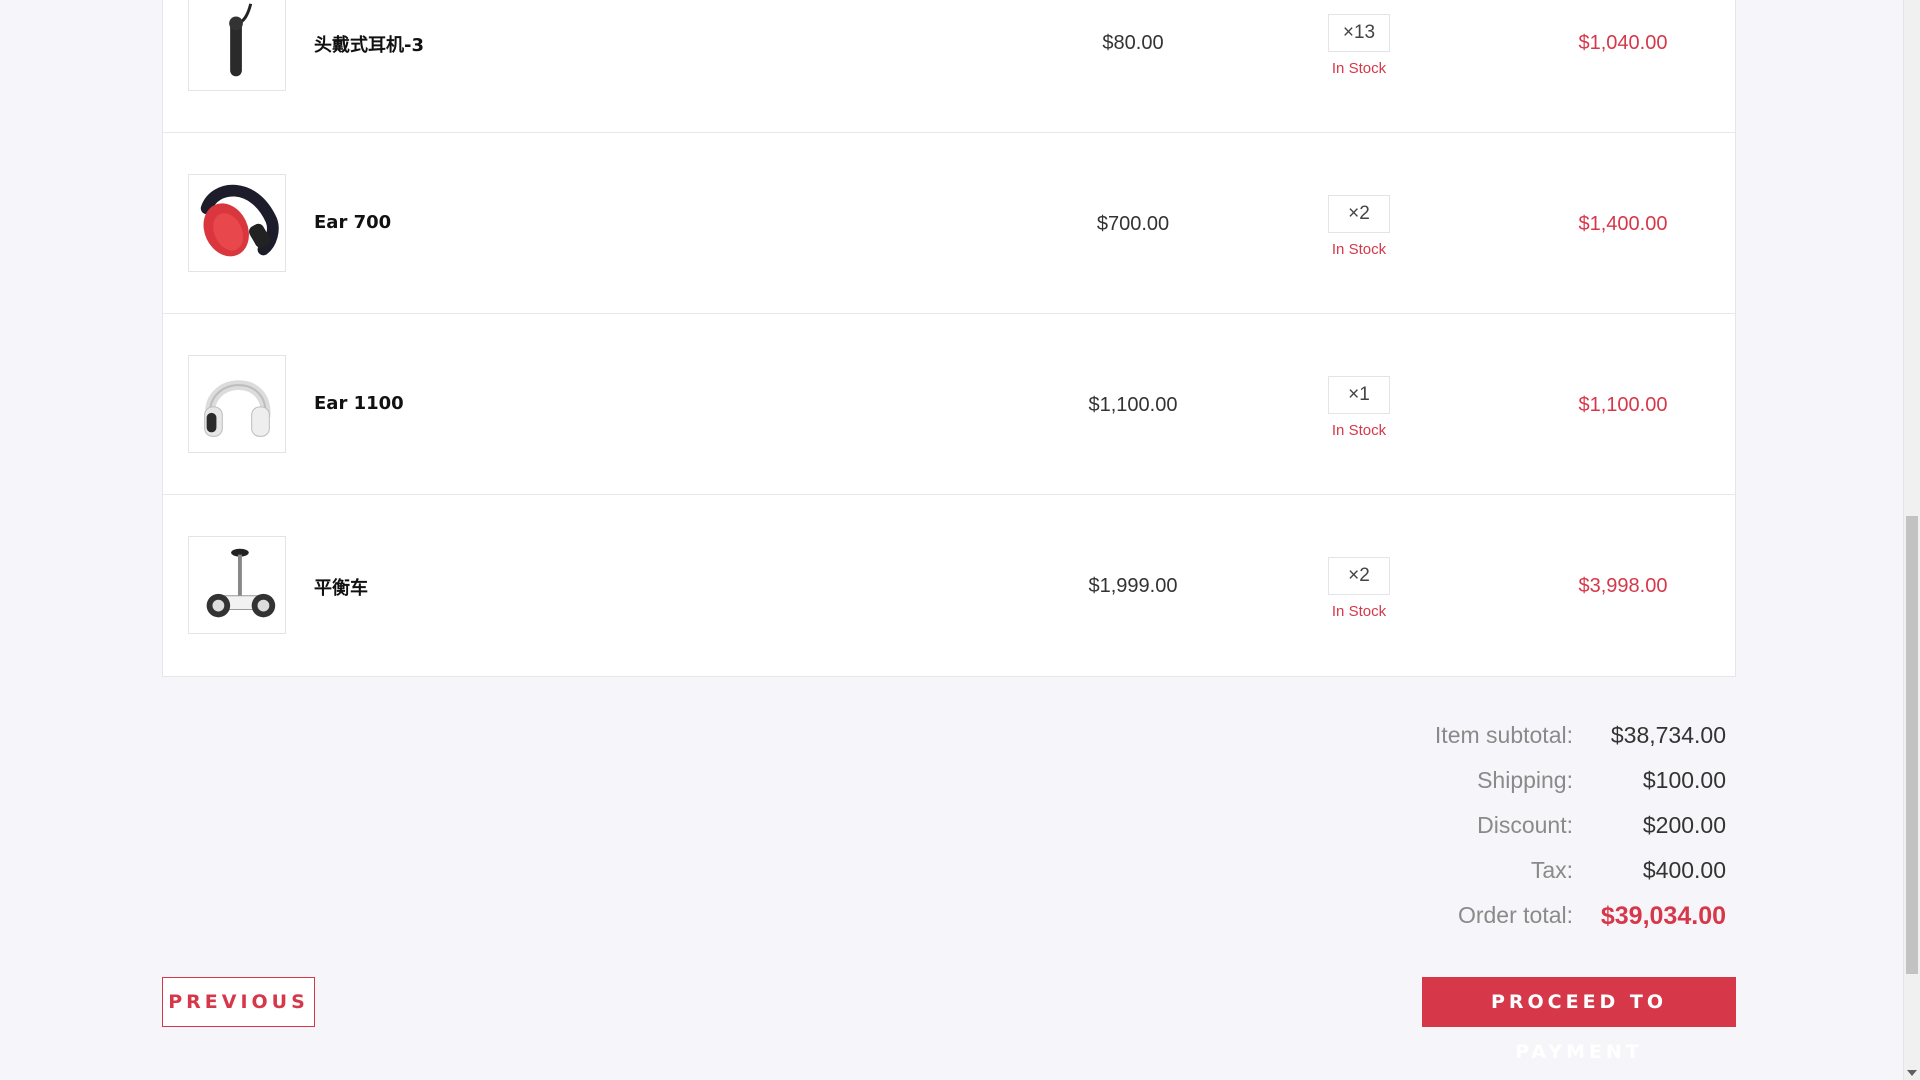  I want to click on previous-button: PREVIOUS, so click(238, 1002).